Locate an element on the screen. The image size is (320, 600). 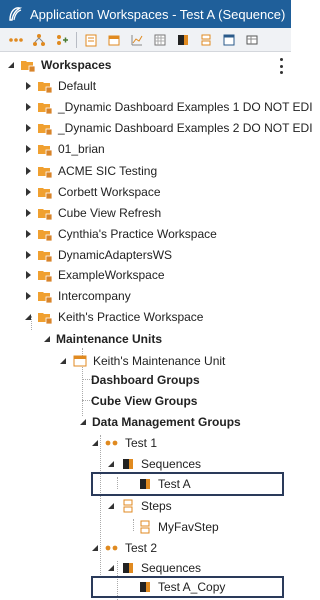
tree-node-label: Data Management Groups is located at coordinates (166, 422).